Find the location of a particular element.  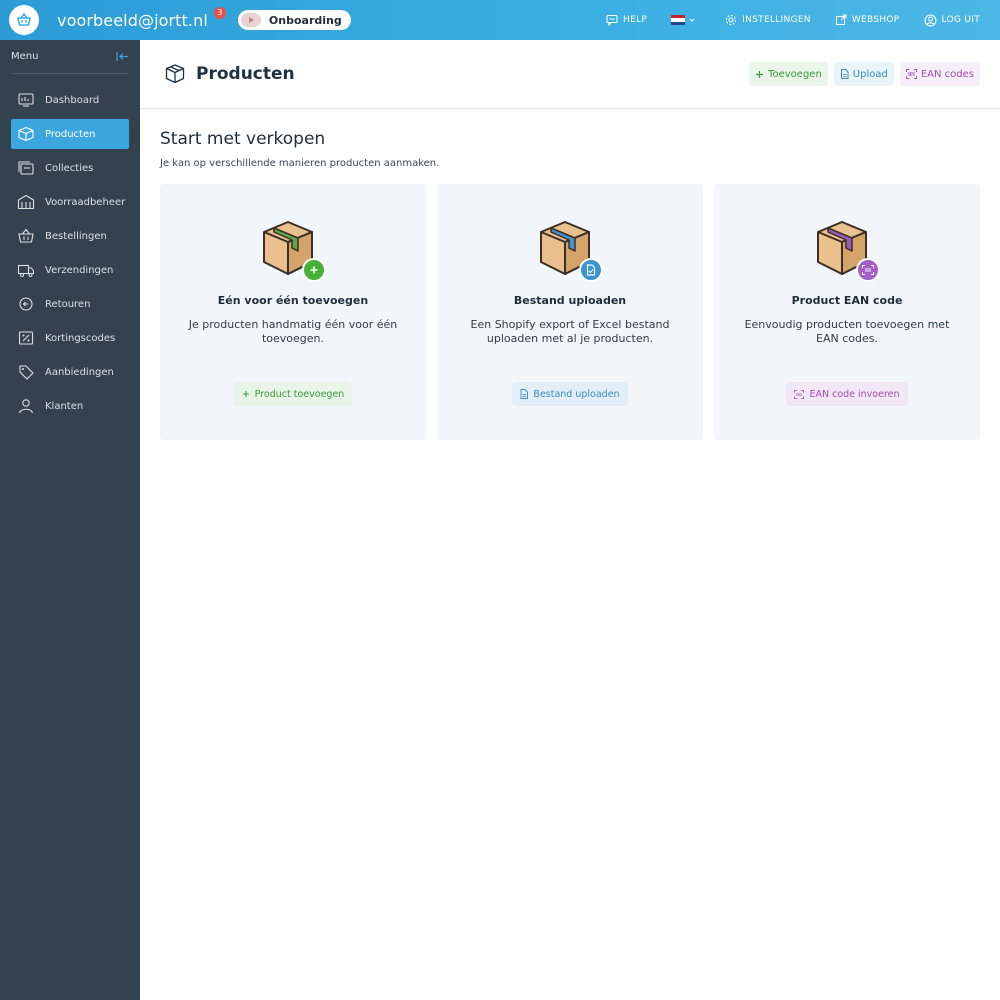

sidebar-item-verzendingen: Verzendingen is located at coordinates (70, 270).